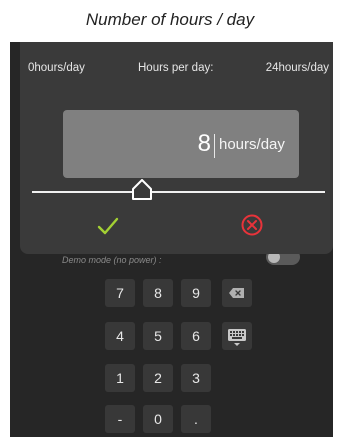 This screenshot has height=437, width=340. I want to click on value-unit: hours/day, so click(252, 144).